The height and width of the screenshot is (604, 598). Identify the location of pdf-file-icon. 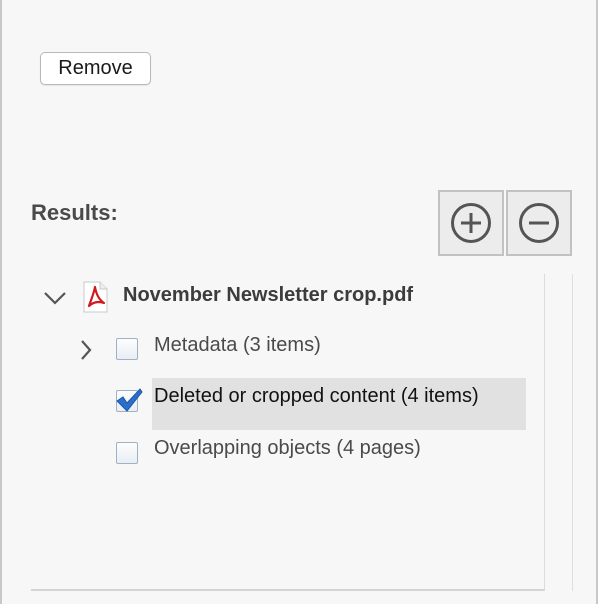
(95, 297).